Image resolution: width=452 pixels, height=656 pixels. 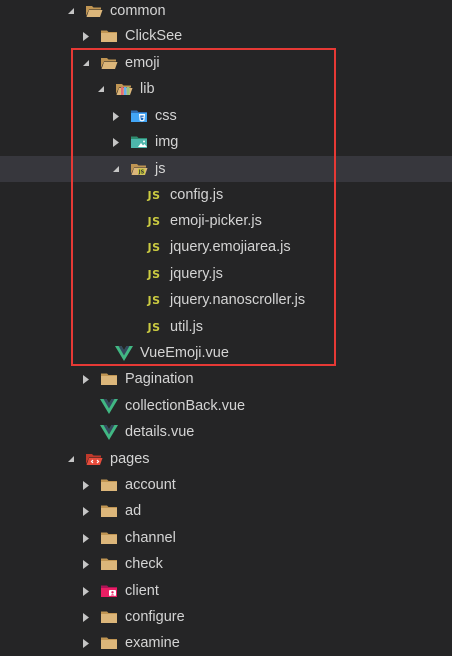 I want to click on tree-item-label: css, so click(x=166, y=116).